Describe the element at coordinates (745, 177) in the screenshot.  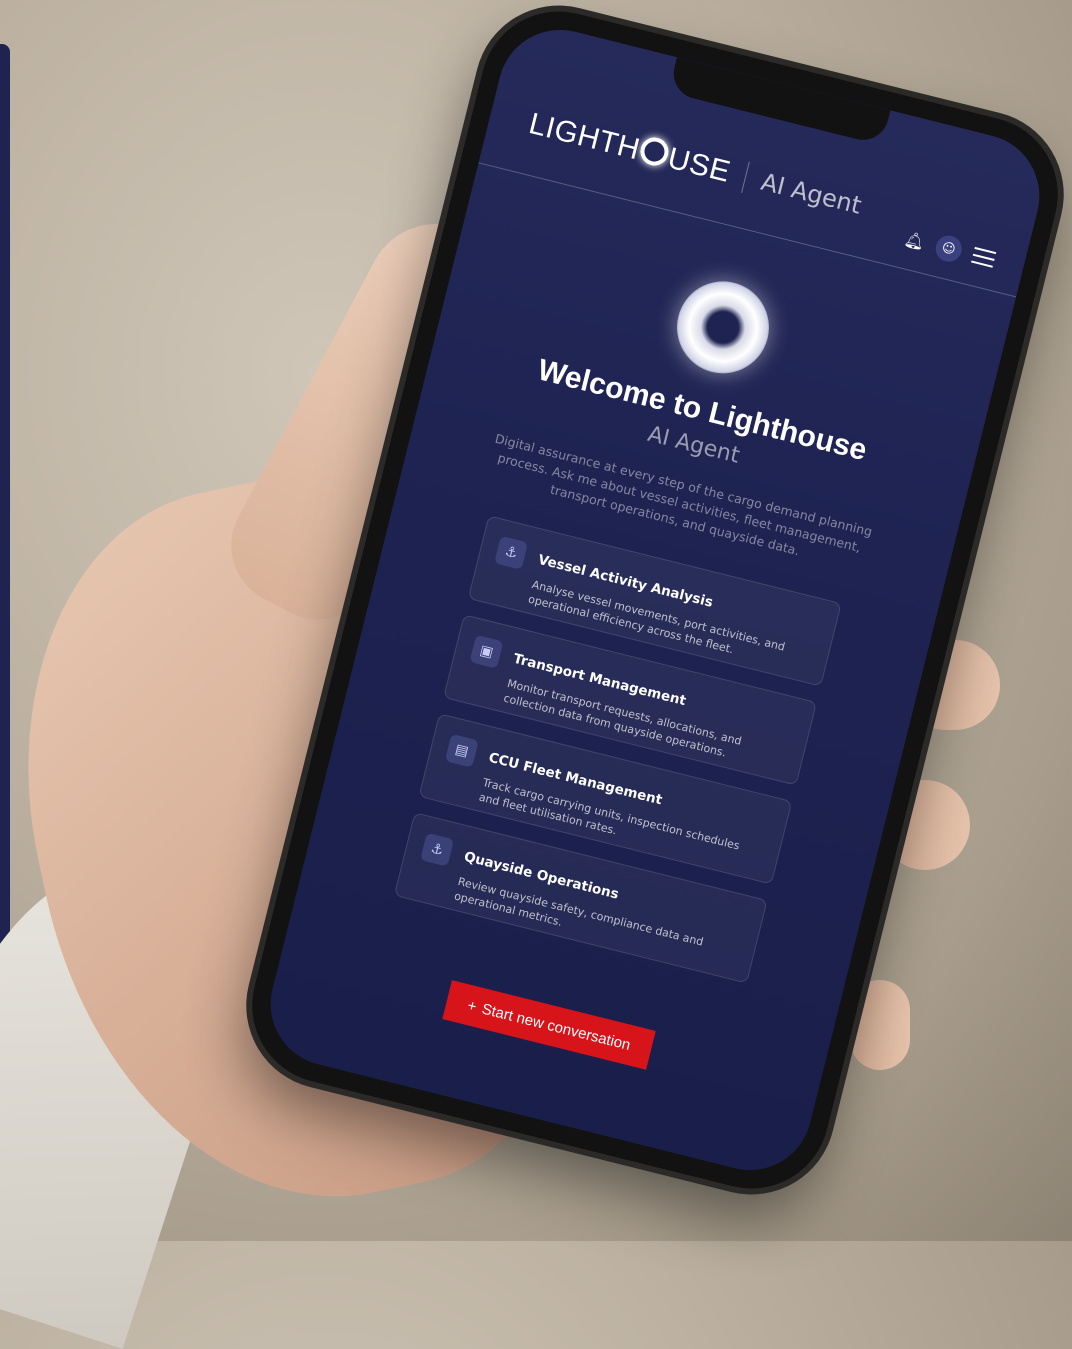
I see `header-separator` at that location.